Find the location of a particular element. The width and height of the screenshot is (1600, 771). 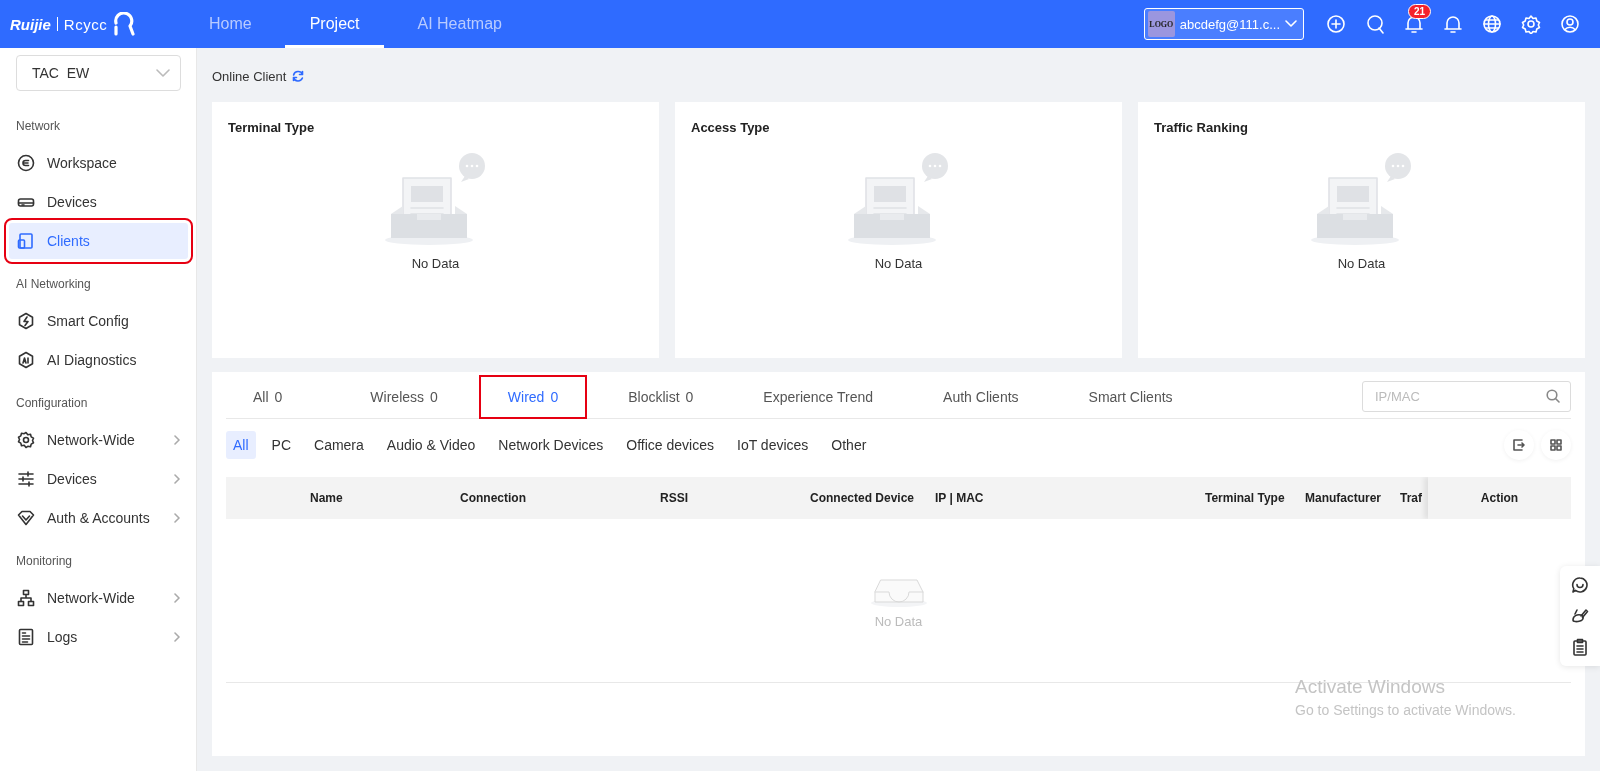

client-tab: Wireless 0 is located at coordinates (404, 396).